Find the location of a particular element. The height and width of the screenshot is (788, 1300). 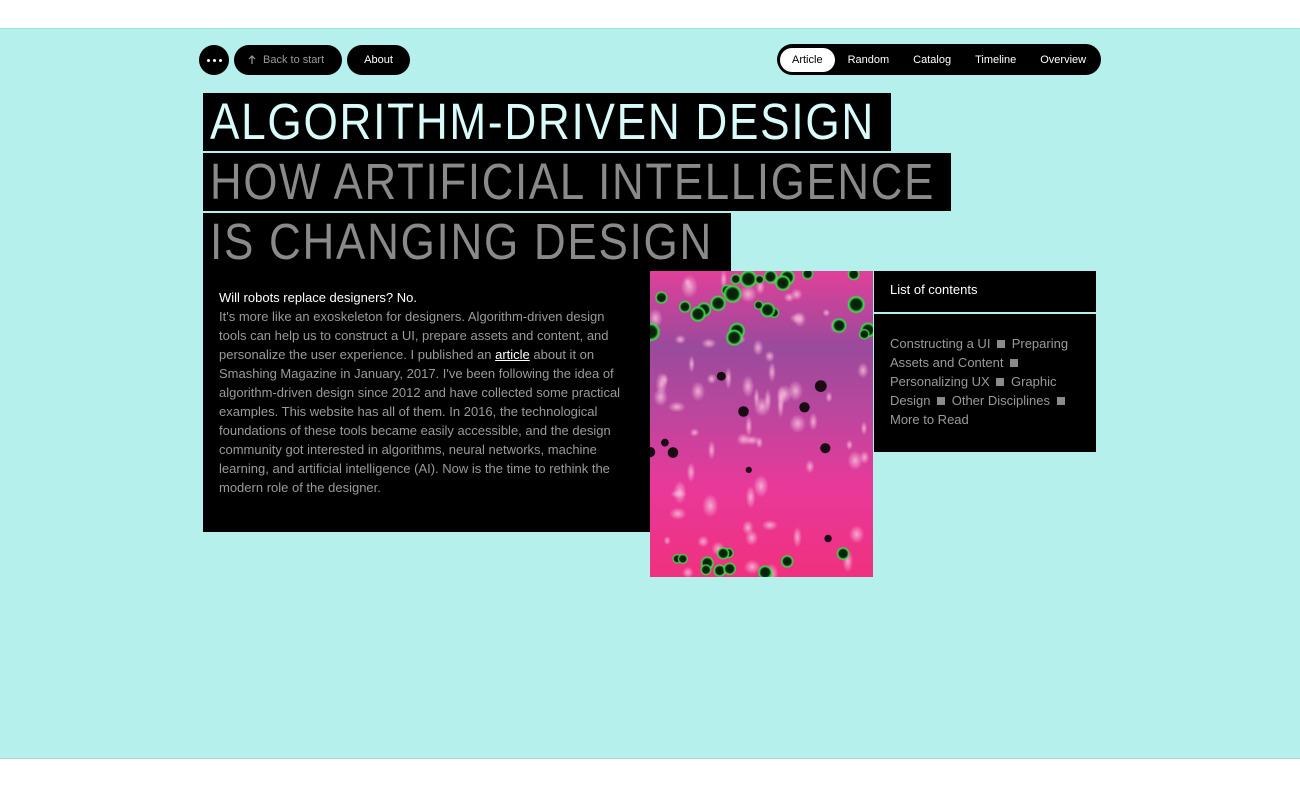

generative-artwork-image is located at coordinates (761, 424).